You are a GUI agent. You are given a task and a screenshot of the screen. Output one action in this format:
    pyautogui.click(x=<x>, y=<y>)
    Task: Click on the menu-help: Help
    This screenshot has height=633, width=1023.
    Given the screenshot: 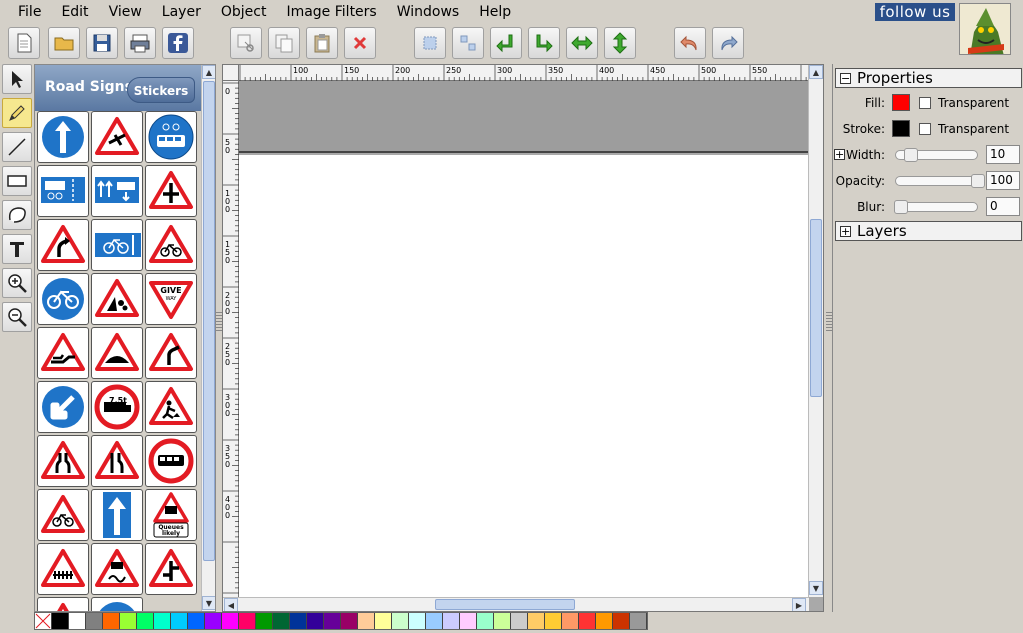 What is the action you would take?
    pyautogui.click(x=495, y=12)
    